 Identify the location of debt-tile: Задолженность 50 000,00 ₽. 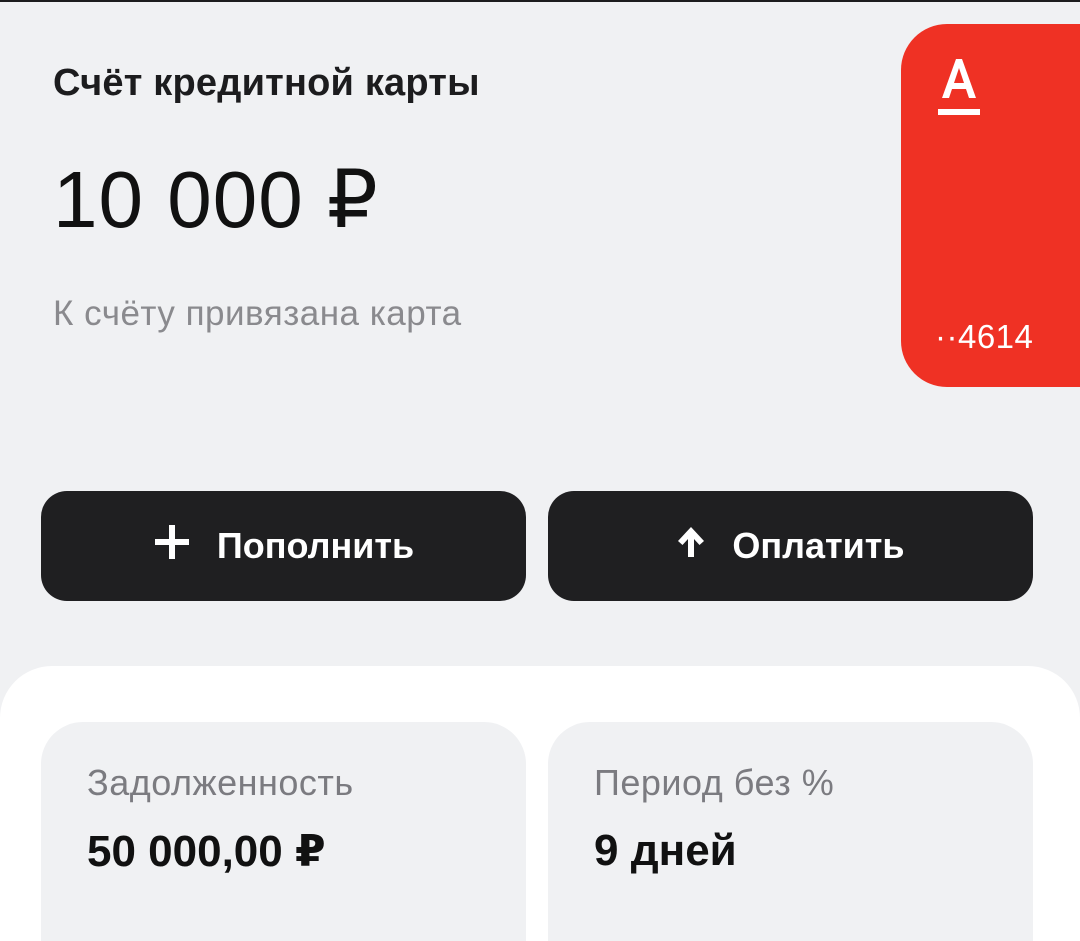
(283, 831).